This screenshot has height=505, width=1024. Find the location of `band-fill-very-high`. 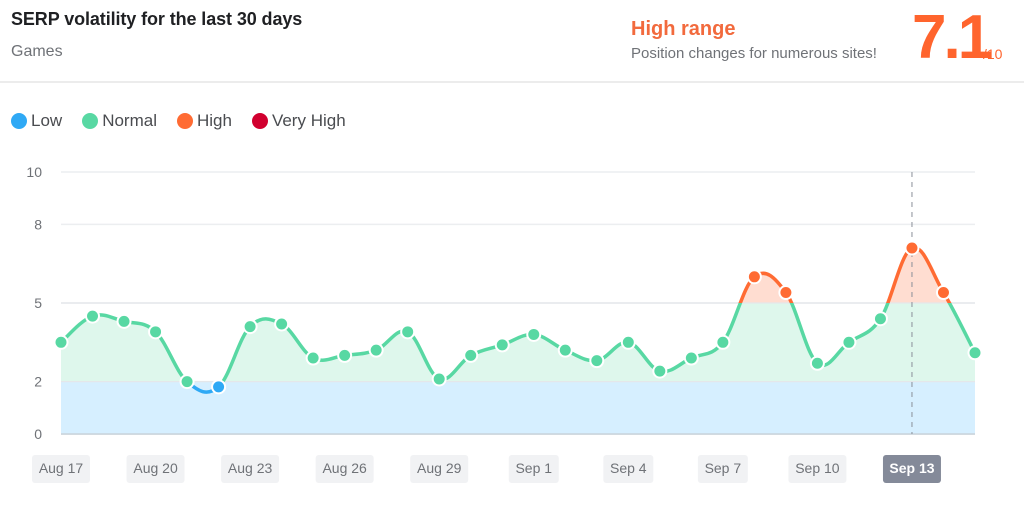

band-fill-very-high is located at coordinates (518, 198).